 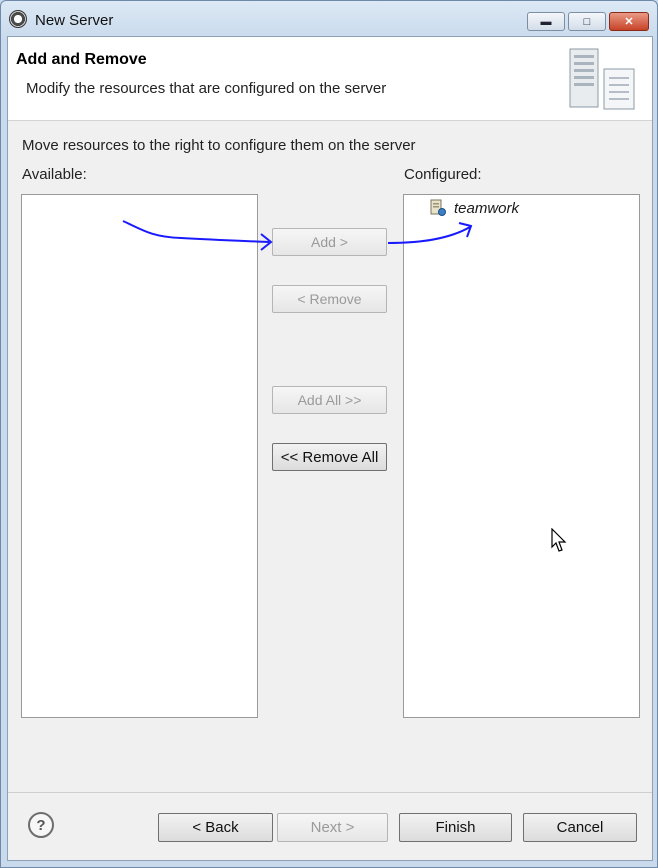 What do you see at coordinates (329, 299) in the screenshot?
I see `remove-button: < Remove` at bounding box center [329, 299].